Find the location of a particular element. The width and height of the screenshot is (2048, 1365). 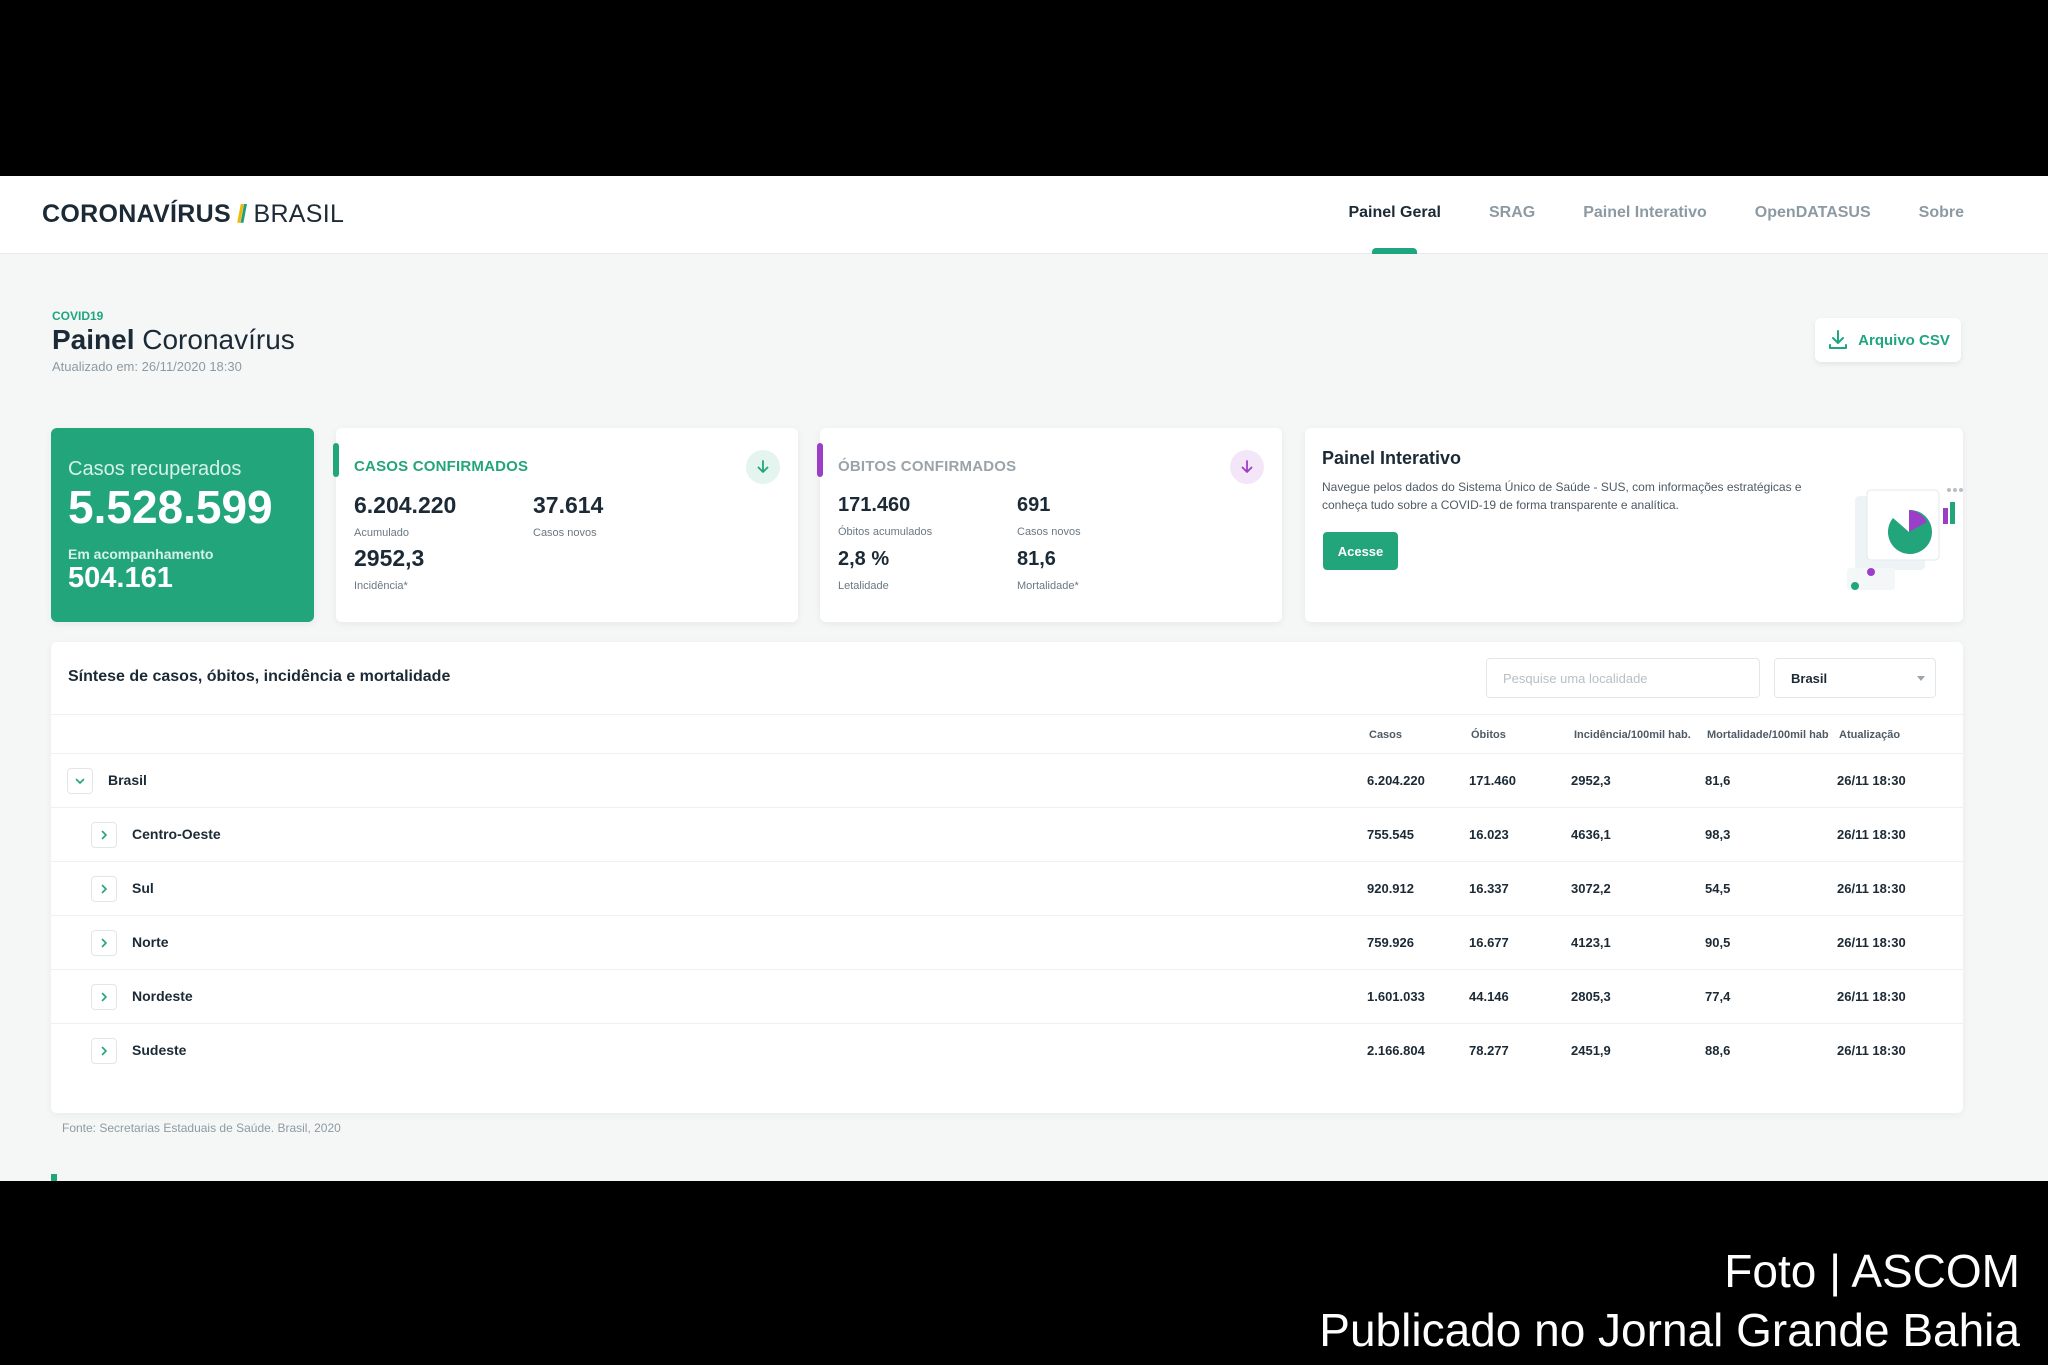

chevron-down-icon is located at coordinates (80, 781).